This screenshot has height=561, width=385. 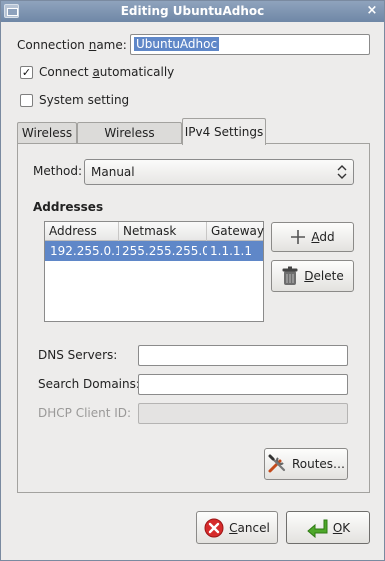 I want to click on column-header-netmask: Netmask, so click(x=163, y=231).